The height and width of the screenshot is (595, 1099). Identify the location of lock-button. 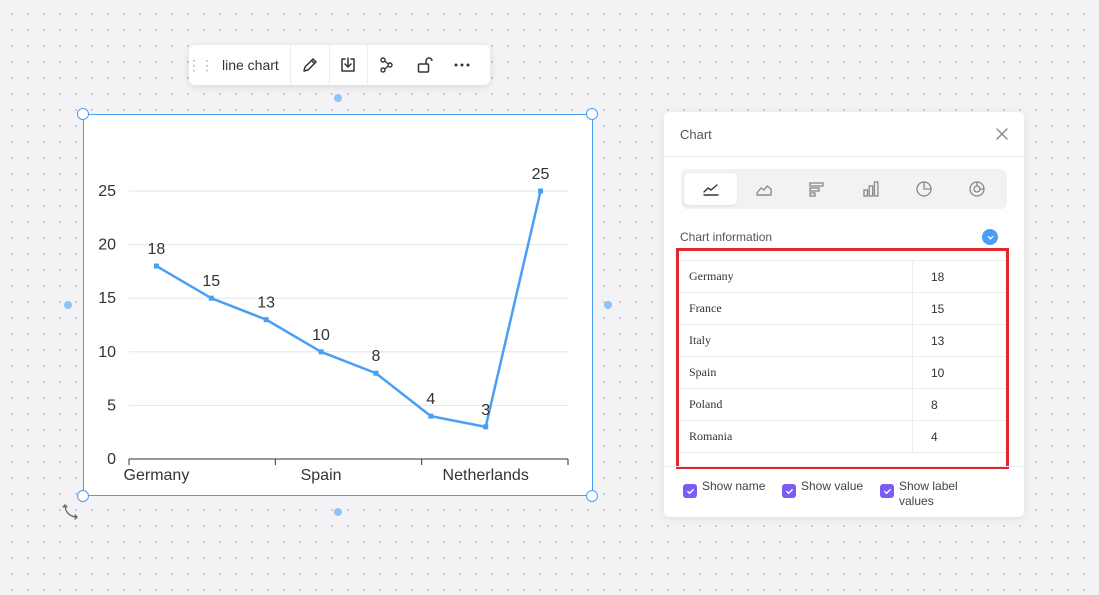
(424, 65).